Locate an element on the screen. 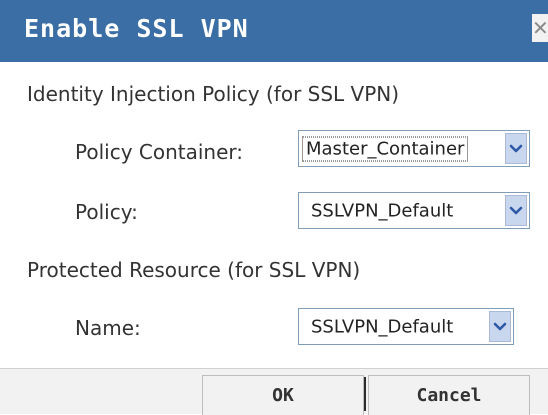 The width and height of the screenshot is (548, 415). identity-injection-heading: Identity Injection Policy (for SSL VPN) is located at coordinates (213, 94).